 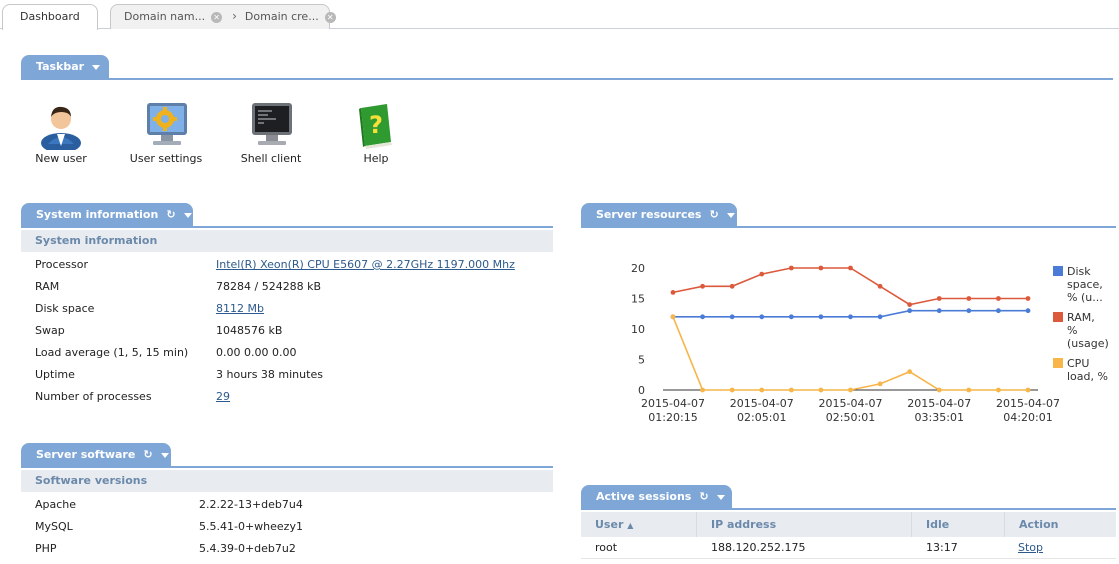 I want to click on user-icon, so click(x=61, y=126).